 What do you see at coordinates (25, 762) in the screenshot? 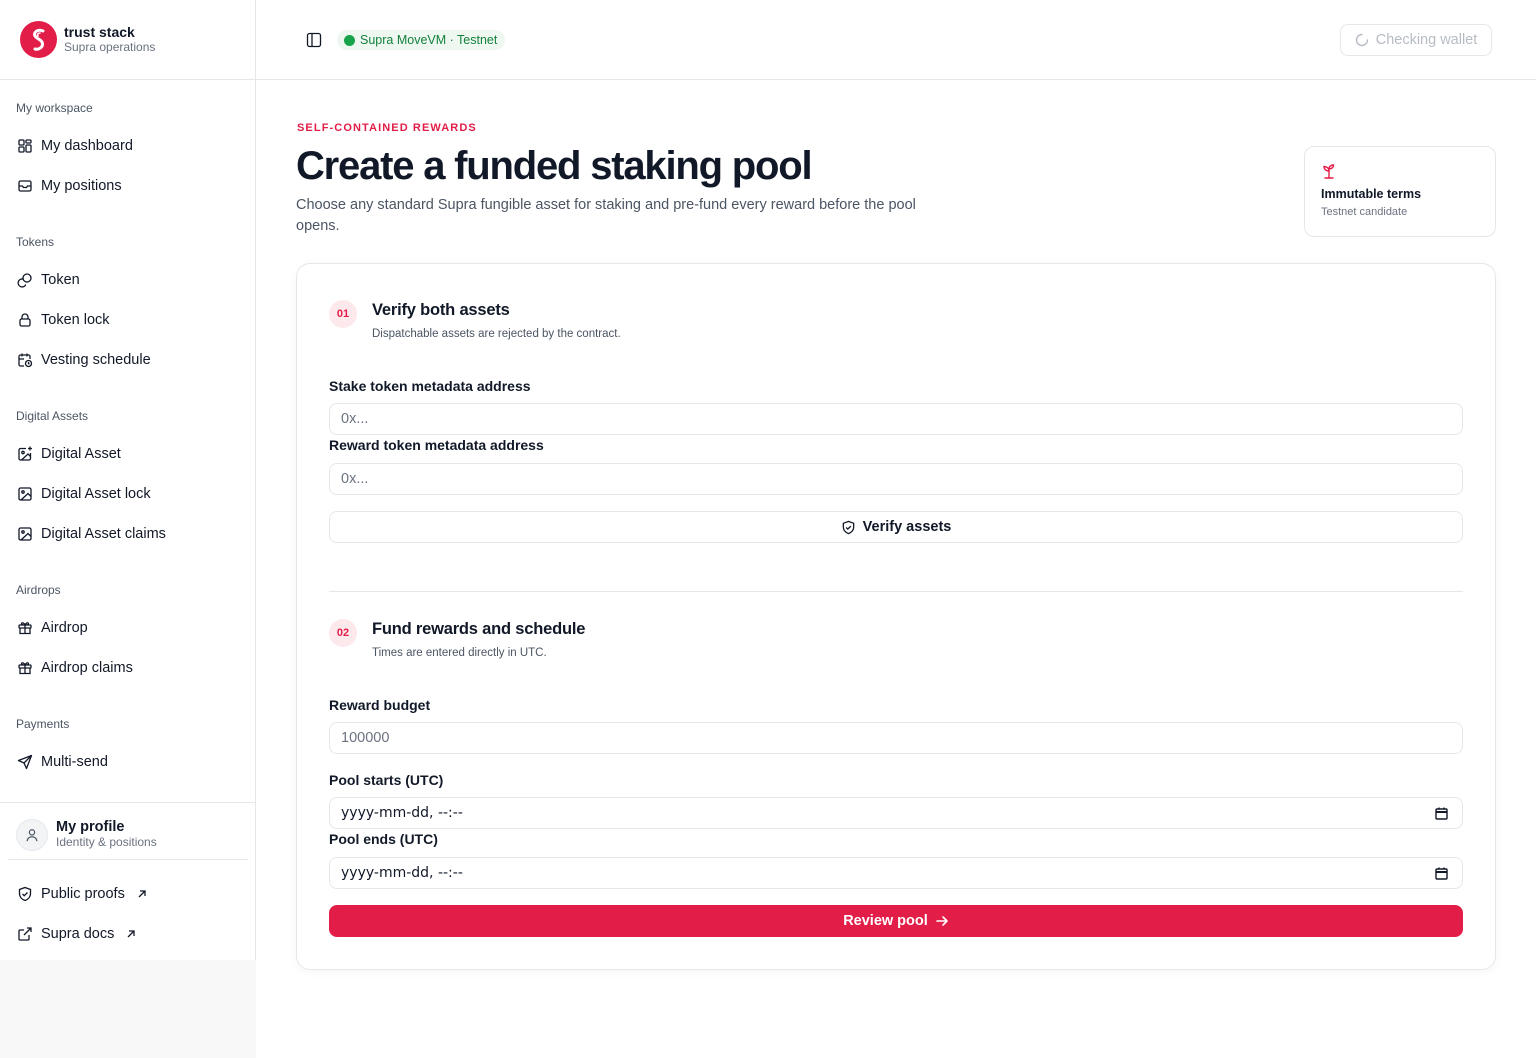
I see `send-icon` at bounding box center [25, 762].